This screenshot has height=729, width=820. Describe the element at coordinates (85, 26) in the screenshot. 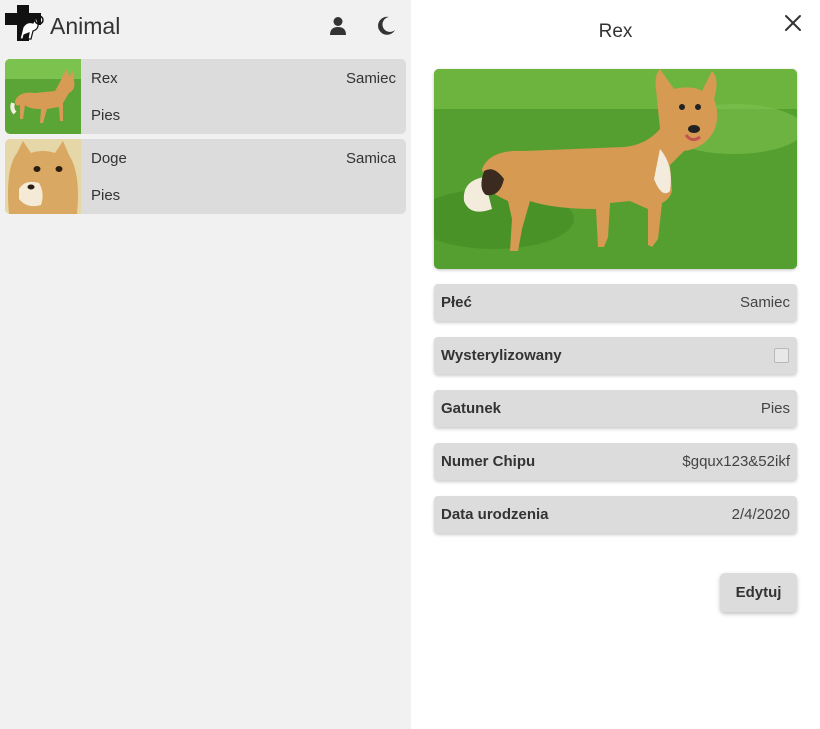

I see `app-title: Animal` at that location.